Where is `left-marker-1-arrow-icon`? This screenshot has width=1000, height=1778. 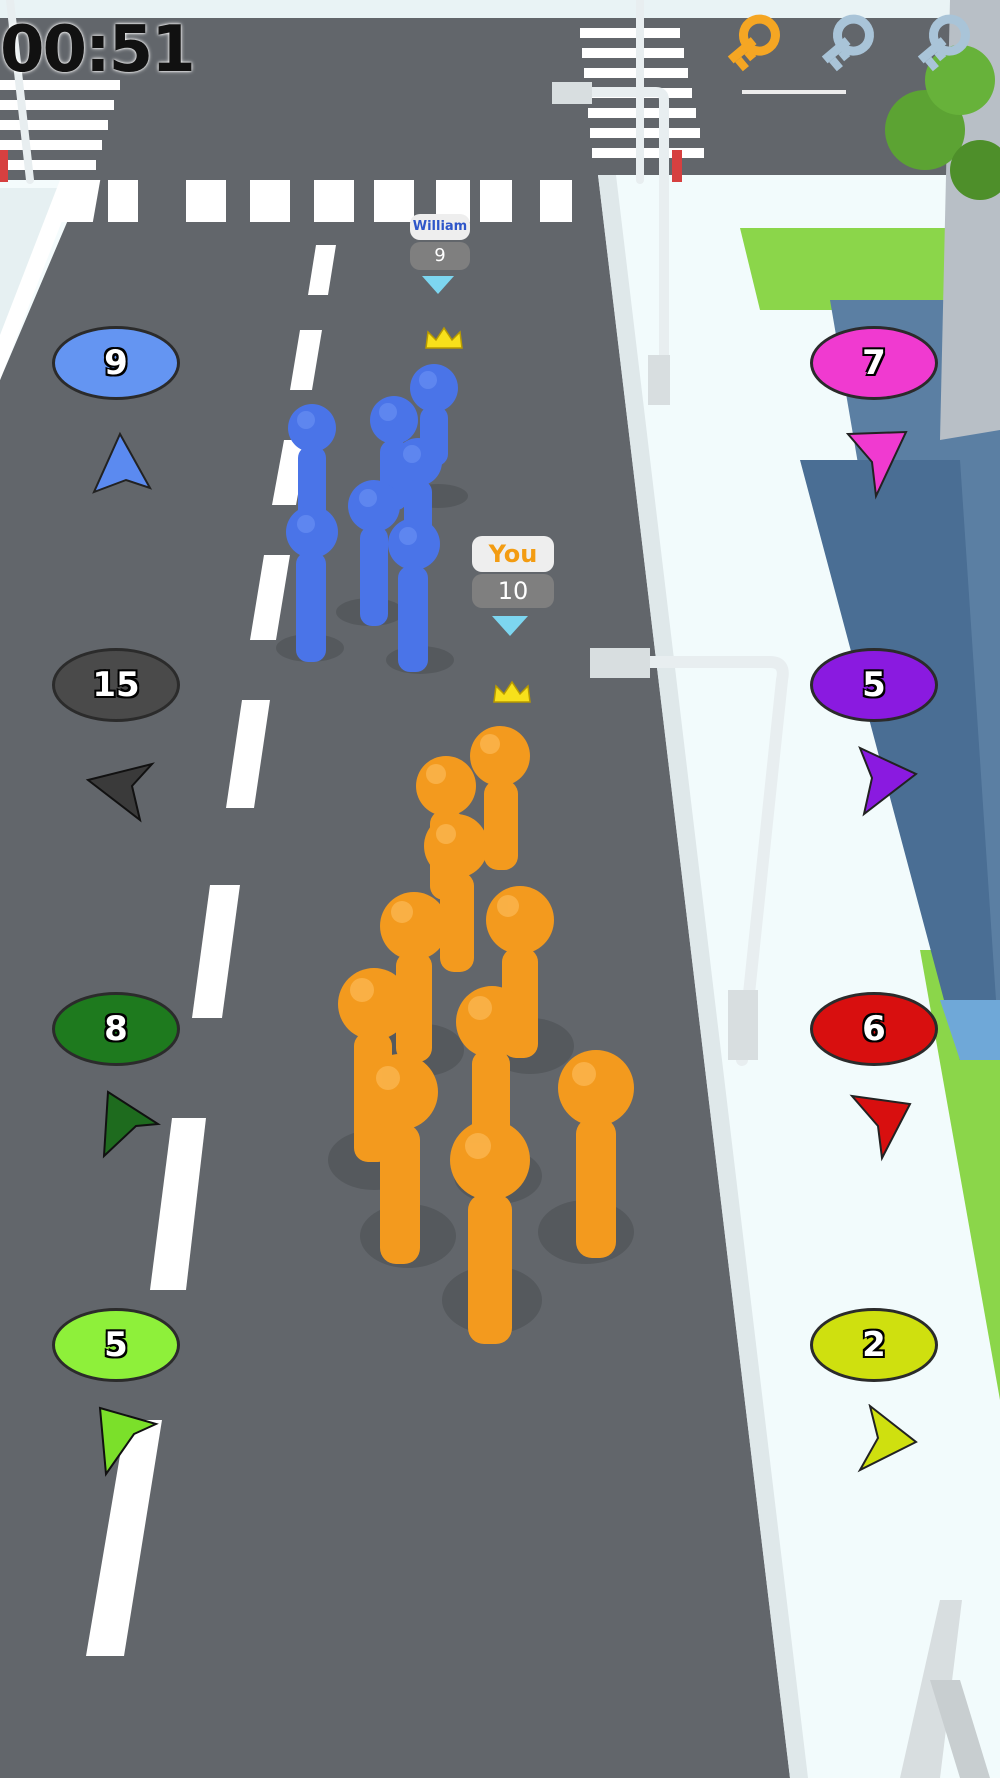 left-marker-1-arrow-icon is located at coordinates (122, 462).